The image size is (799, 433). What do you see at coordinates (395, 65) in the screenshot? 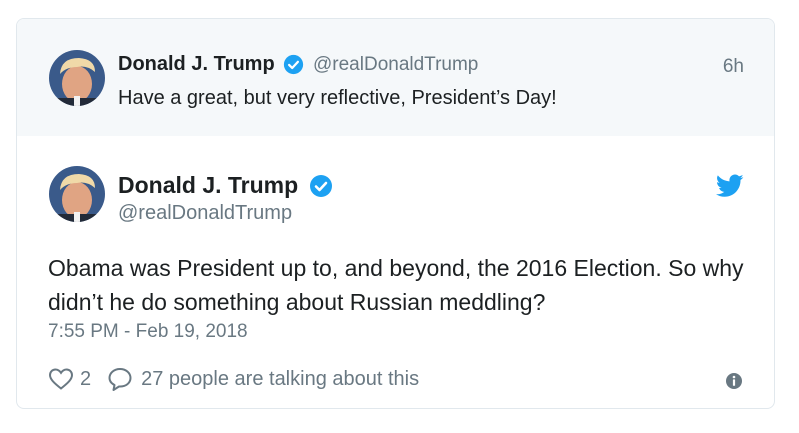
I see `parent-handle: @realDonaldTrump` at bounding box center [395, 65].